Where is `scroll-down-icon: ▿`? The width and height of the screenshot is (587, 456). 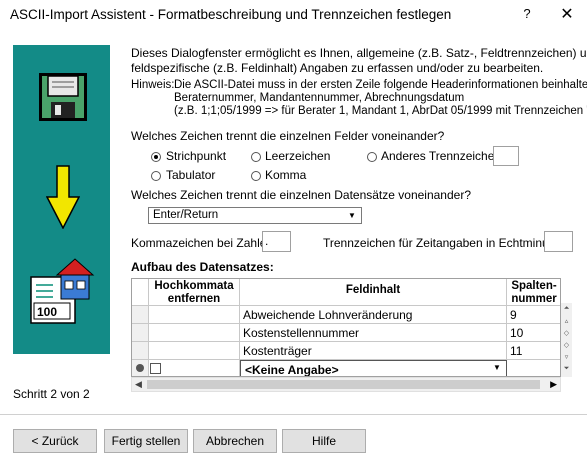 scroll-down-icon: ▿ is located at coordinates (566, 357).